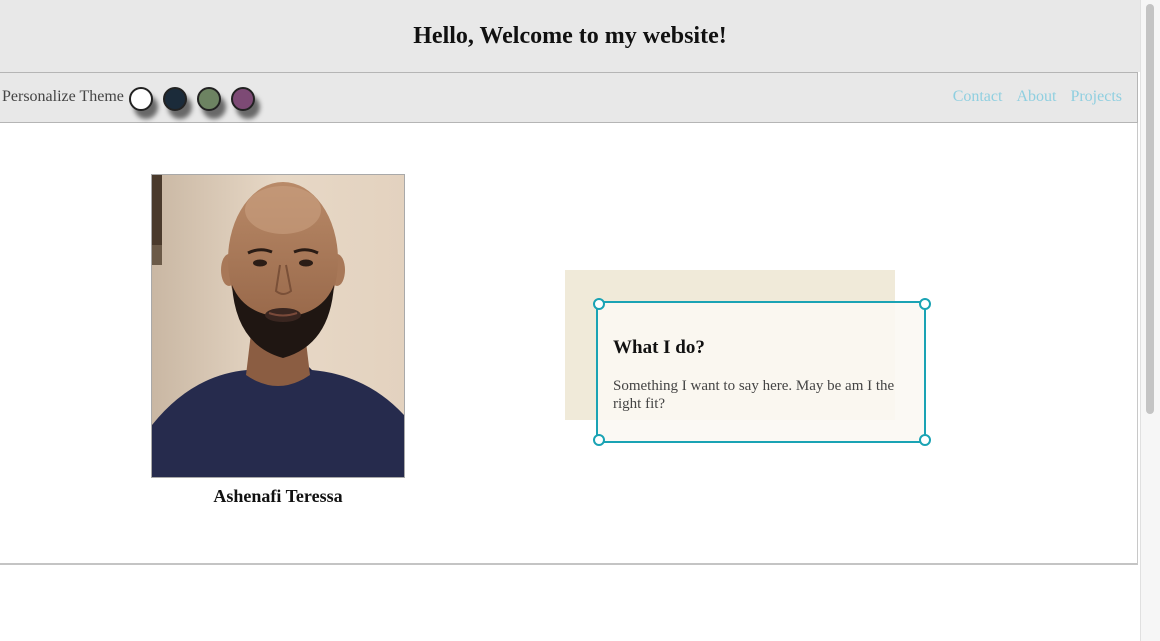 The width and height of the screenshot is (1160, 641). What do you see at coordinates (1096, 97) in the screenshot?
I see `nav-link-projects: Projects` at bounding box center [1096, 97].